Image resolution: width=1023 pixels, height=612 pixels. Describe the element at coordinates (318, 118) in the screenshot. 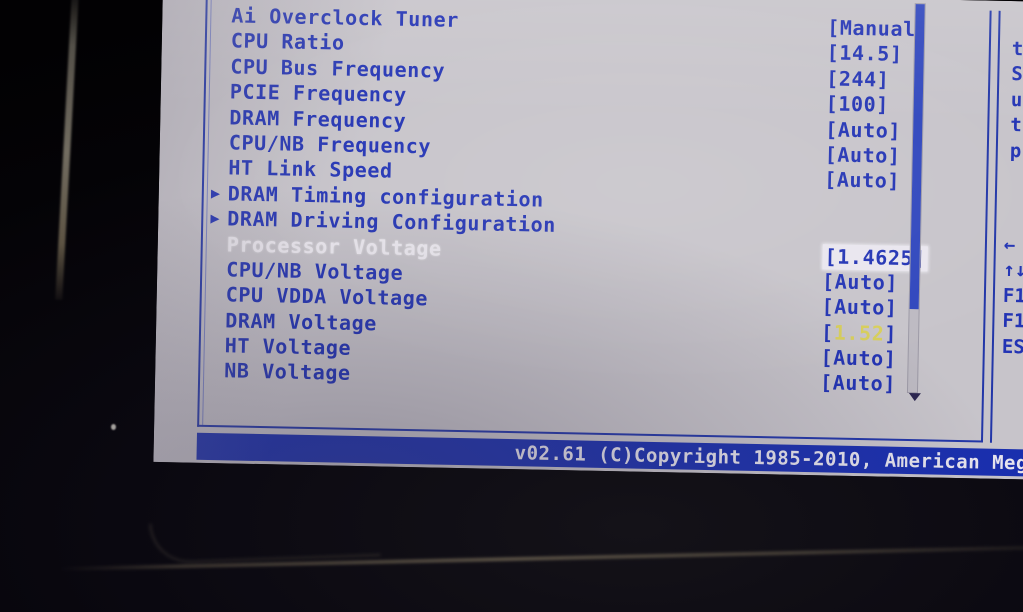

I see `menu-row-label: DRAM Frequency` at that location.